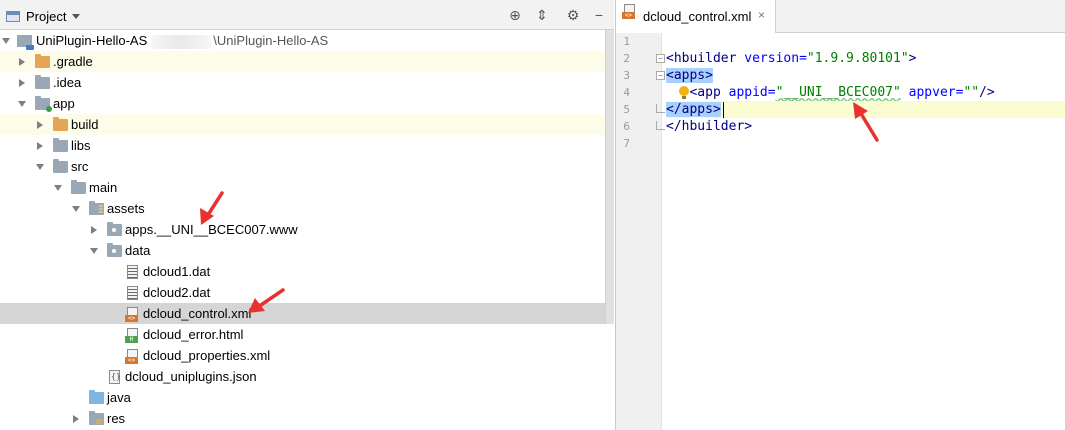 The width and height of the screenshot is (1065, 430). I want to click on tree-row-java: java, so click(307, 397).